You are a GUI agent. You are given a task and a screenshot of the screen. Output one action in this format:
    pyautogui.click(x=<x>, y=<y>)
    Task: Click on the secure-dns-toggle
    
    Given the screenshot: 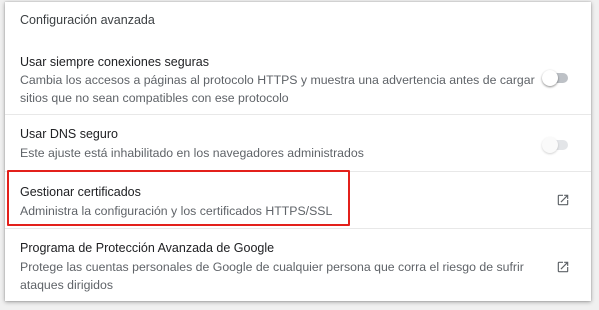 What is the action you would take?
    pyautogui.click(x=556, y=145)
    